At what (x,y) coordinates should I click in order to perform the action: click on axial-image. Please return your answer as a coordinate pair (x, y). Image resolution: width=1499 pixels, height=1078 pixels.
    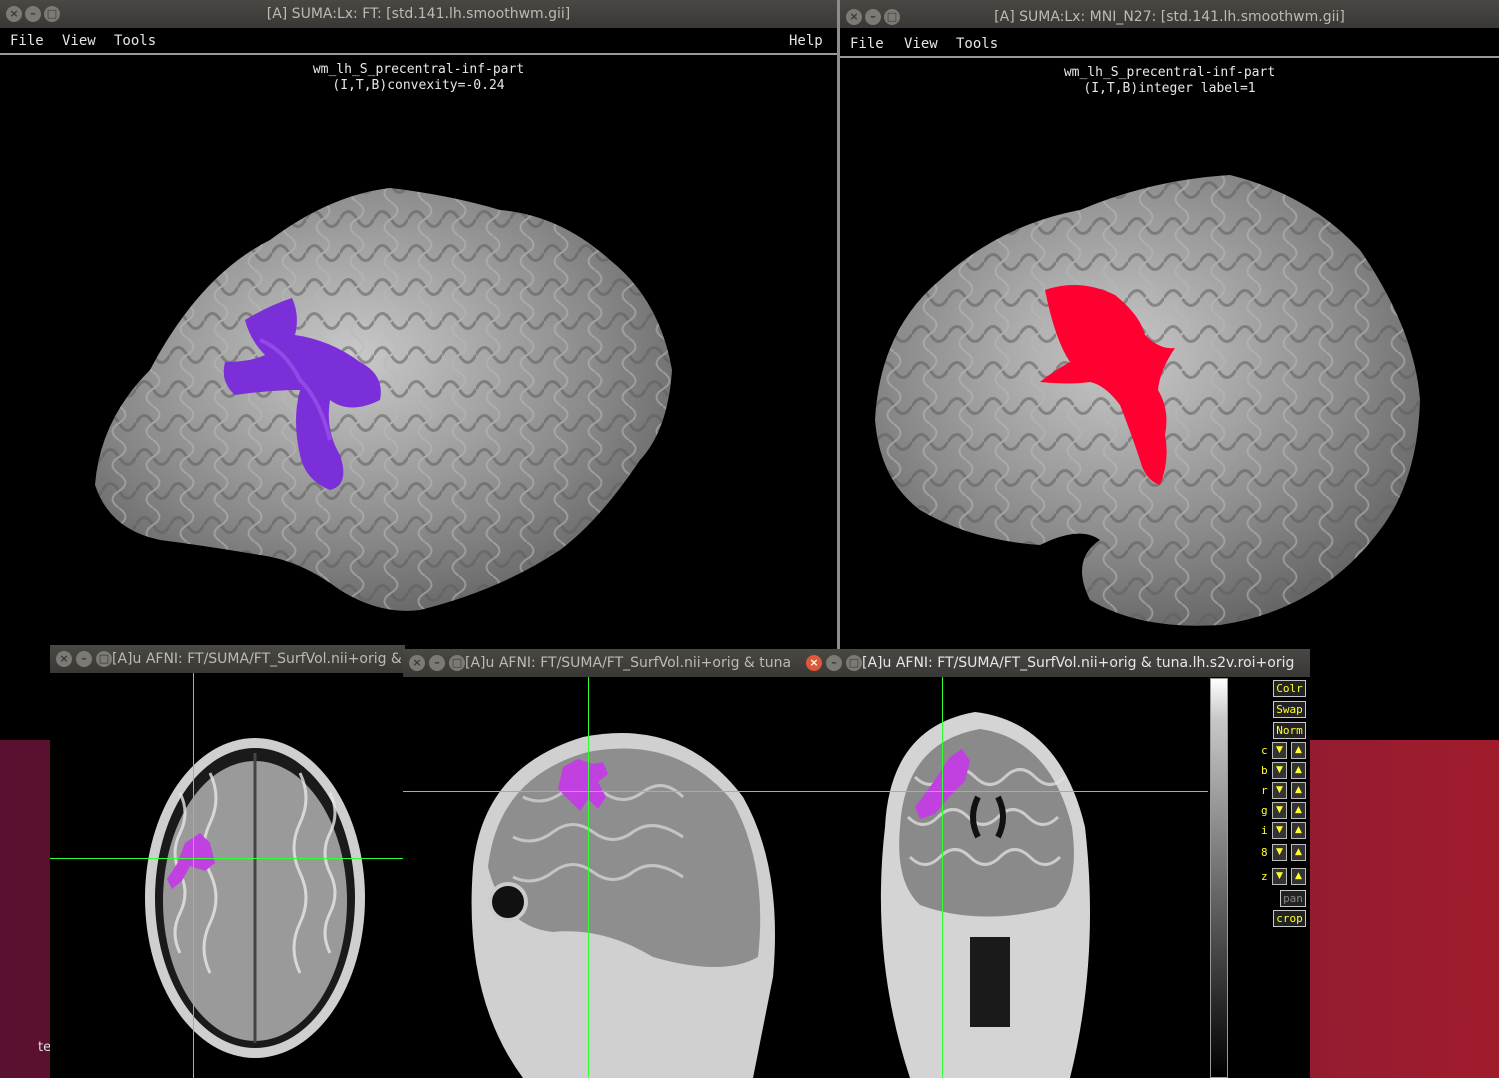
    Looking at the image, I should click on (227, 875).